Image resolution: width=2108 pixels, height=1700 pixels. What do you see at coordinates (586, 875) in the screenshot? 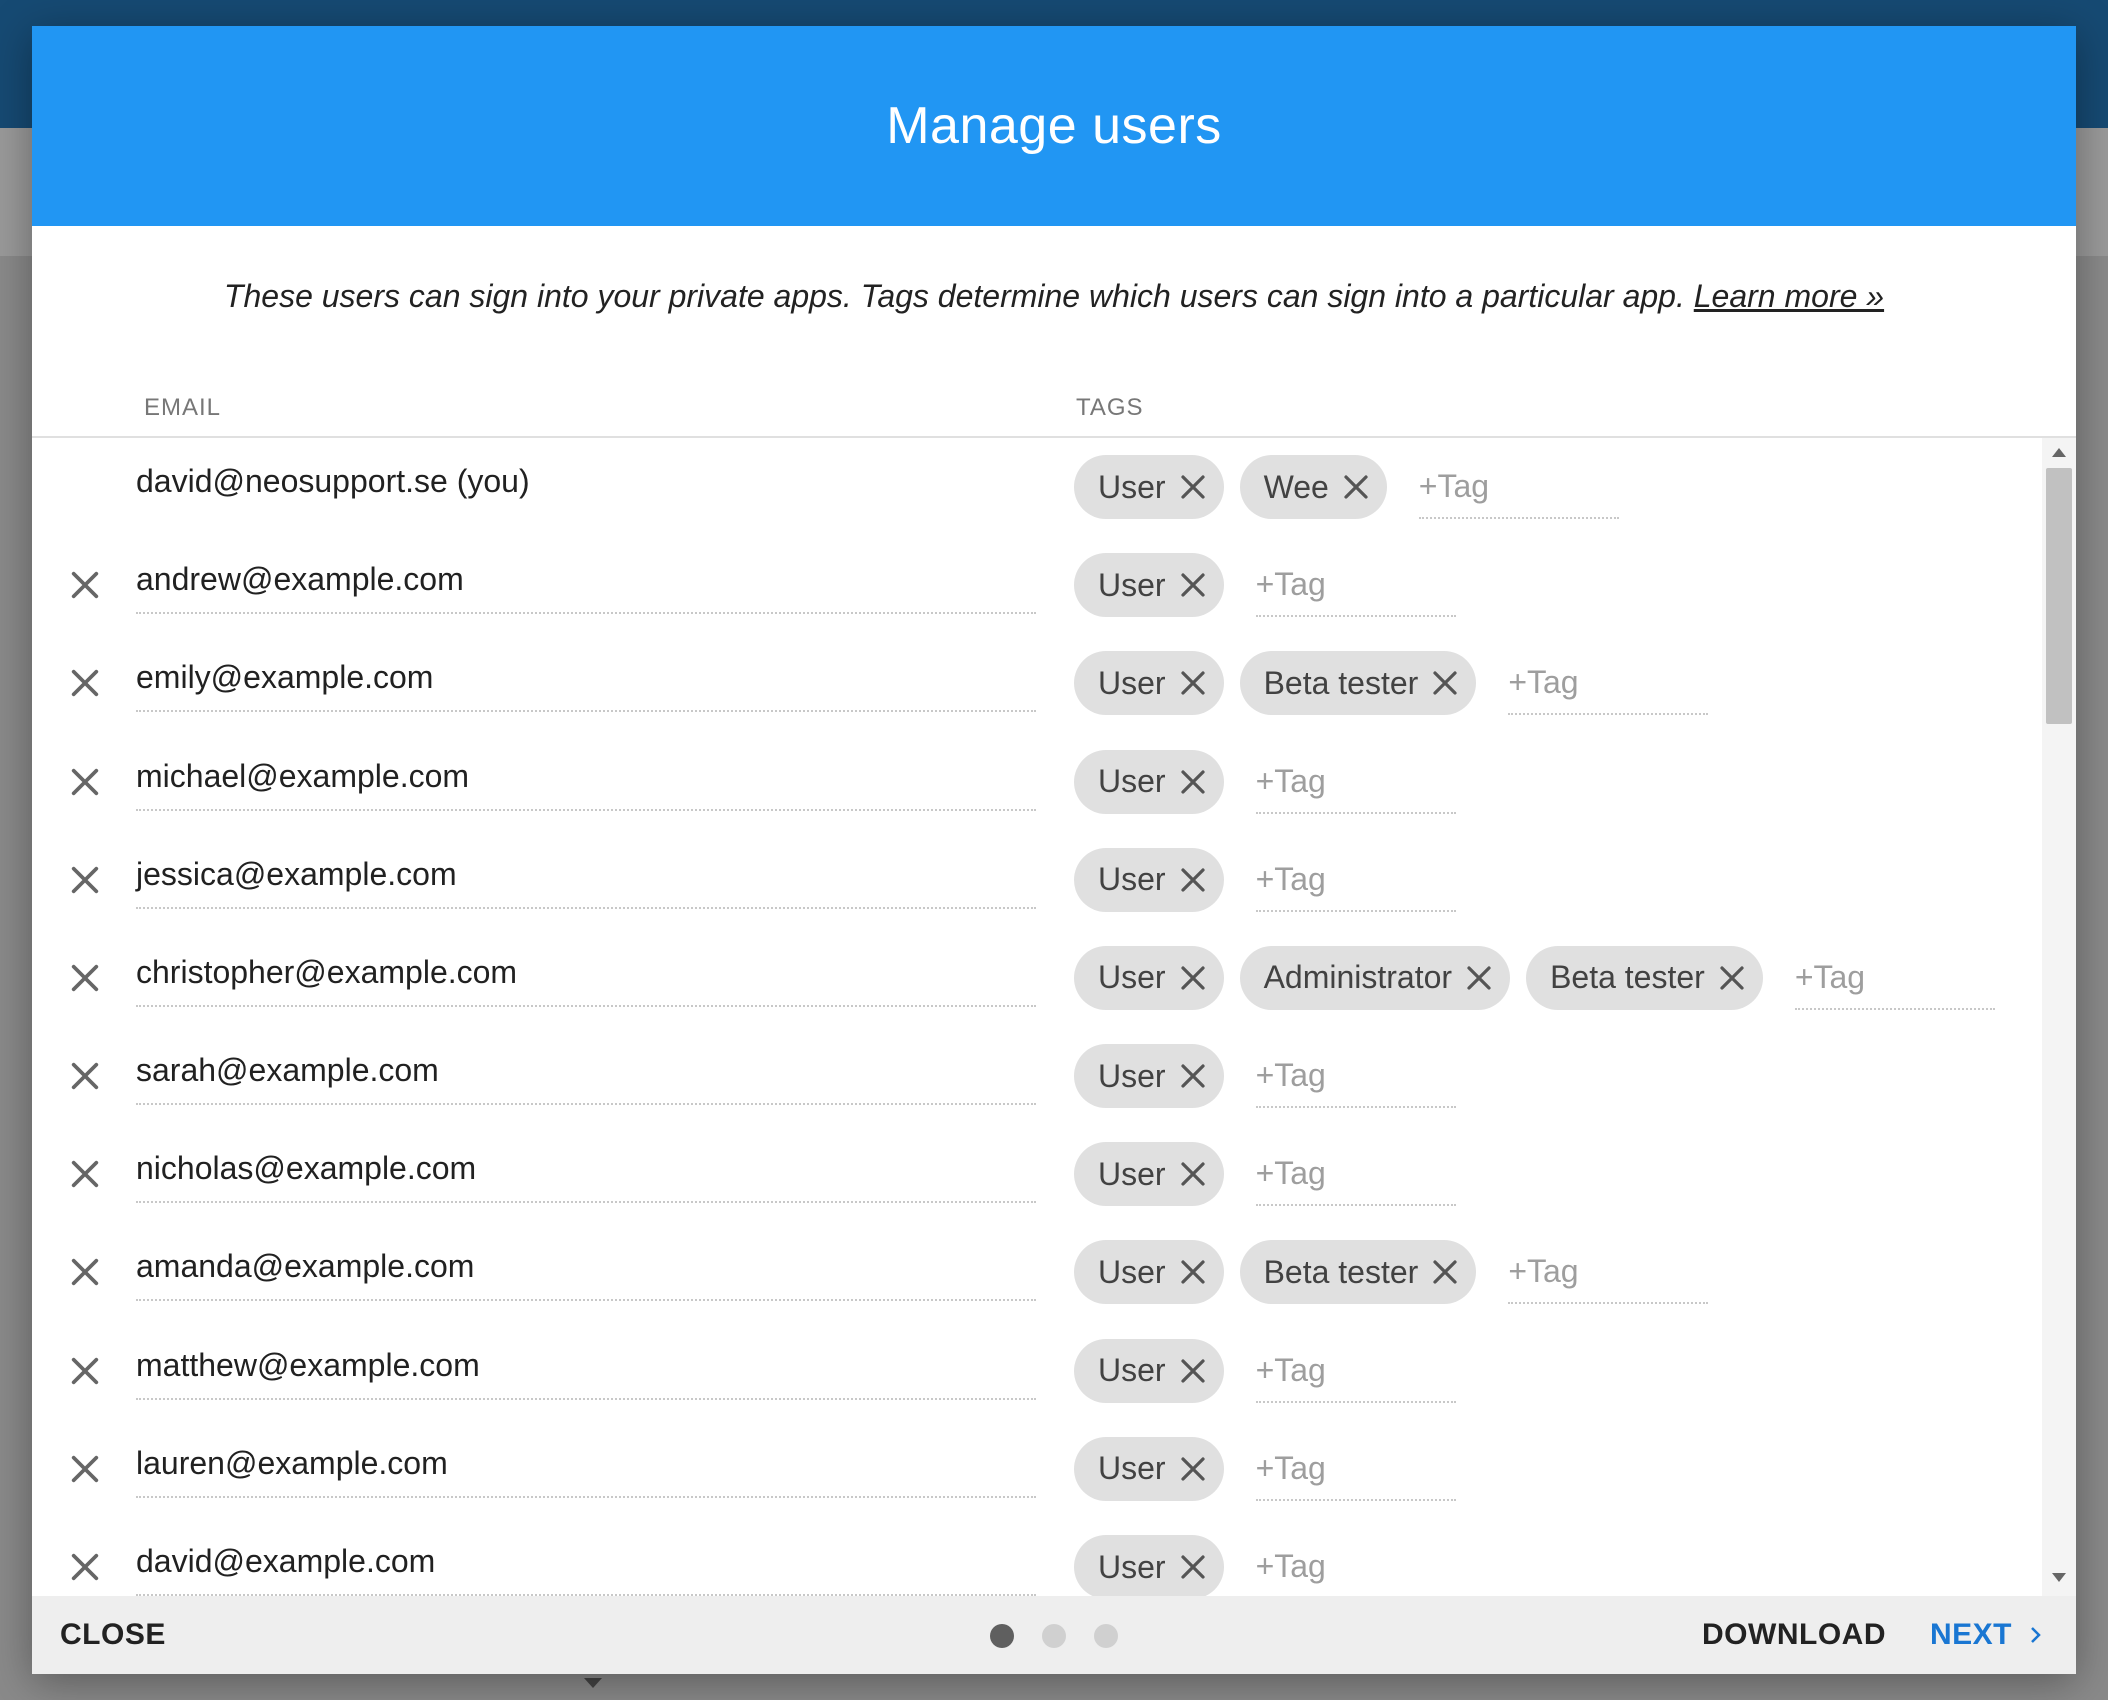
I see `email-field: jessica@example.com` at bounding box center [586, 875].